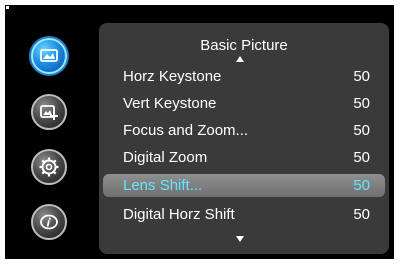 This screenshot has width=403, height=267. What do you see at coordinates (244, 45) in the screenshot?
I see `menu-title: Basic Picture` at bounding box center [244, 45].